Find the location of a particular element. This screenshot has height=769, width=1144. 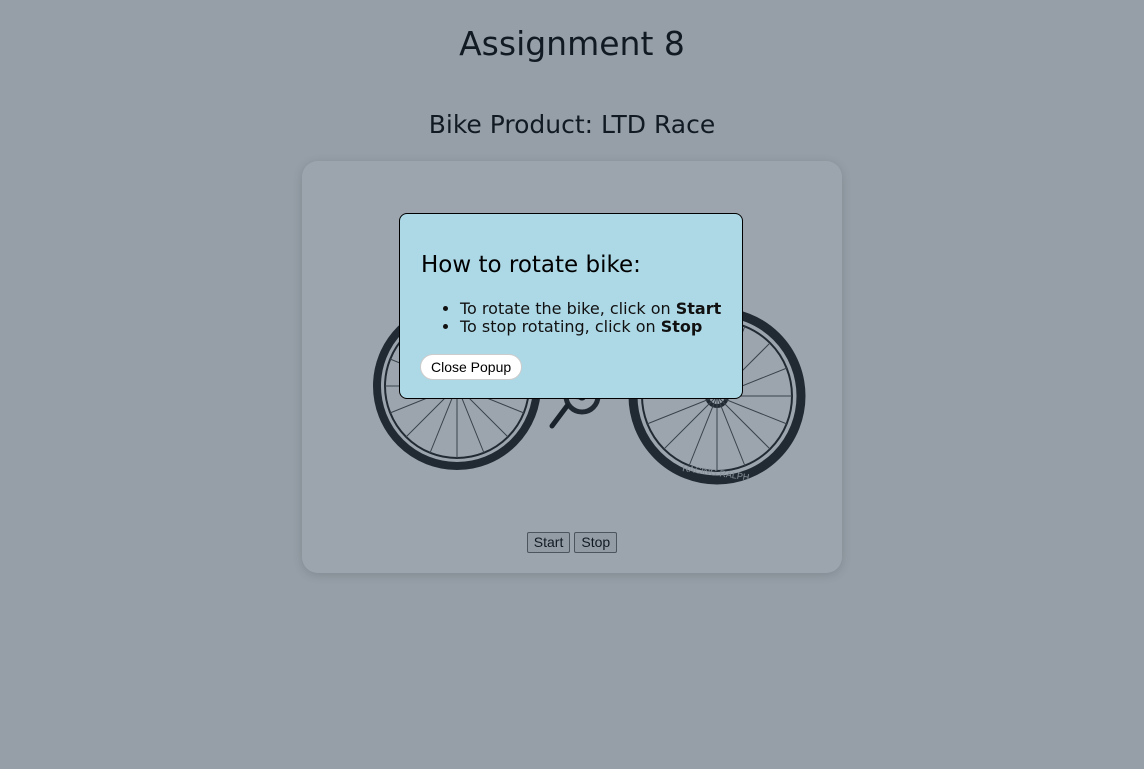

instruction-keyword: Stop is located at coordinates (681, 326).